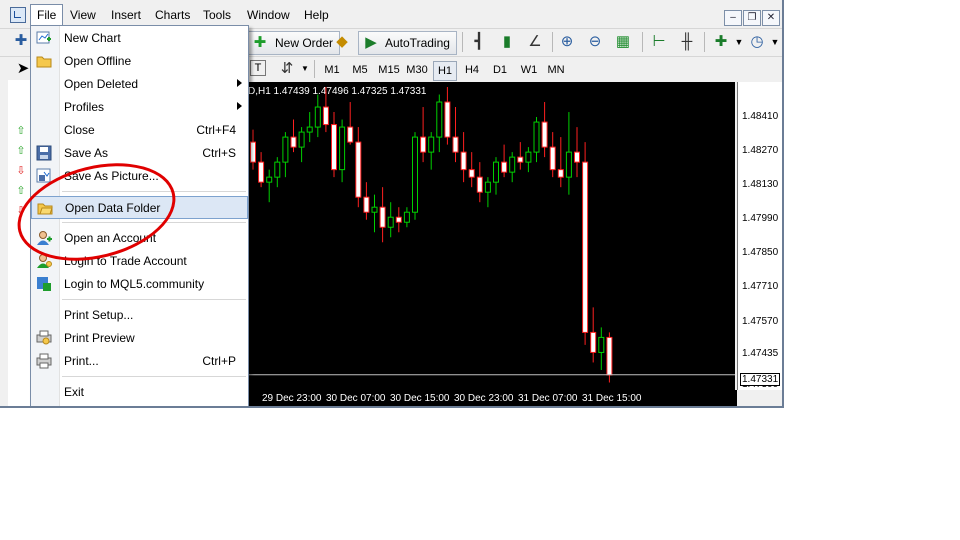 This screenshot has width=960, height=540. Describe the element at coordinates (371, 42) in the screenshot. I see `autotrading-icon: ▶` at that location.